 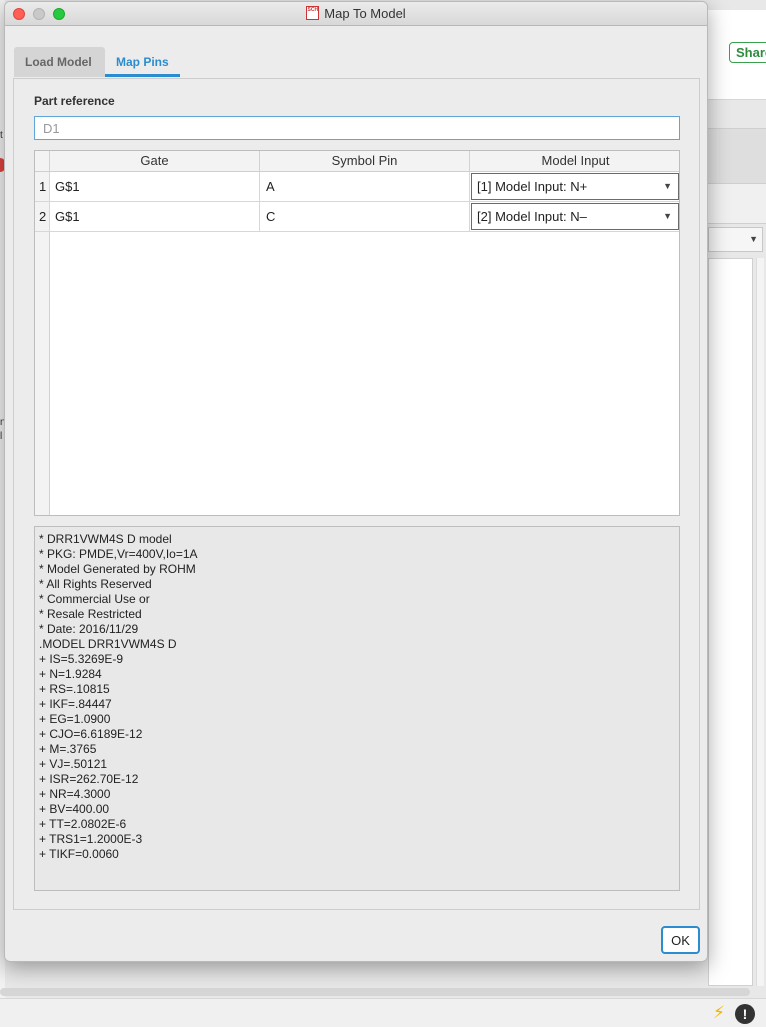 What do you see at coordinates (90, 614) in the screenshot?
I see `model-text-line: * Resale Restricted` at bounding box center [90, 614].